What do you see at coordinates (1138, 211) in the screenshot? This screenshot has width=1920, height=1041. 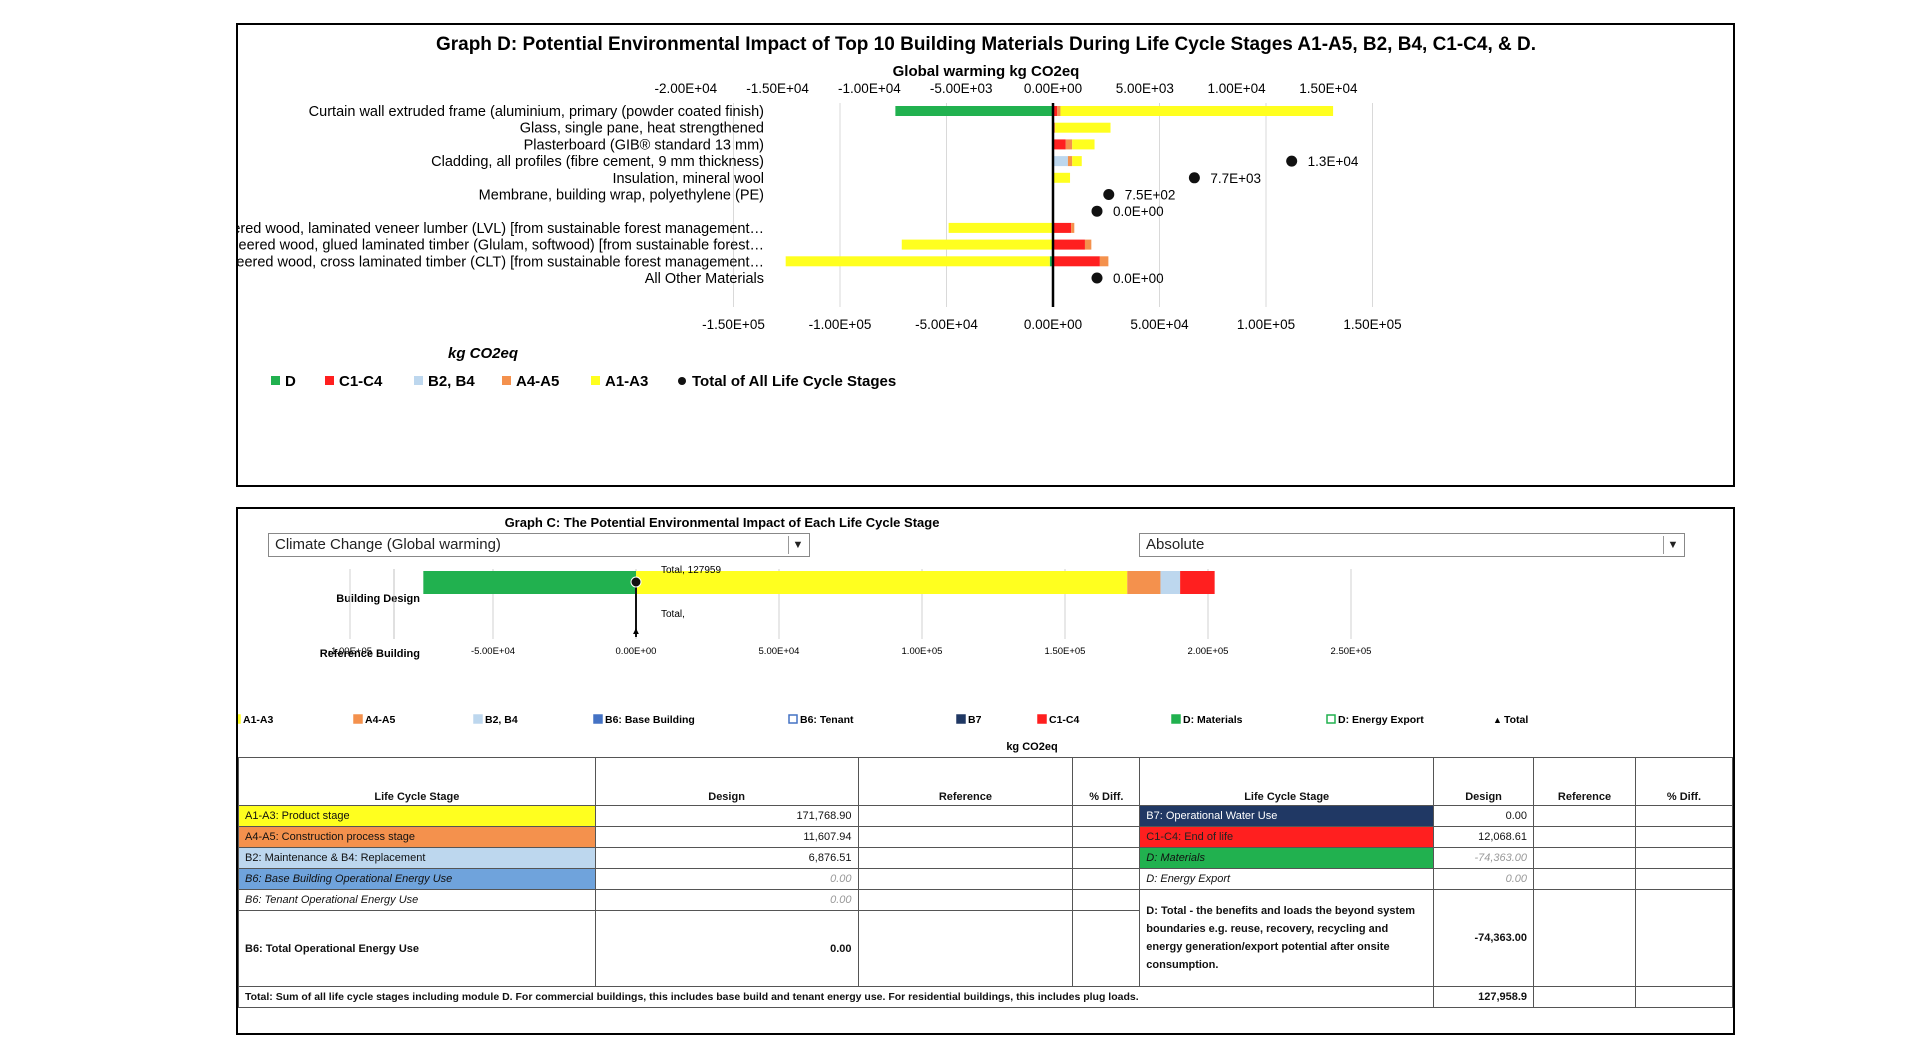 I see `total-value-label: 0.0E+00` at bounding box center [1138, 211].